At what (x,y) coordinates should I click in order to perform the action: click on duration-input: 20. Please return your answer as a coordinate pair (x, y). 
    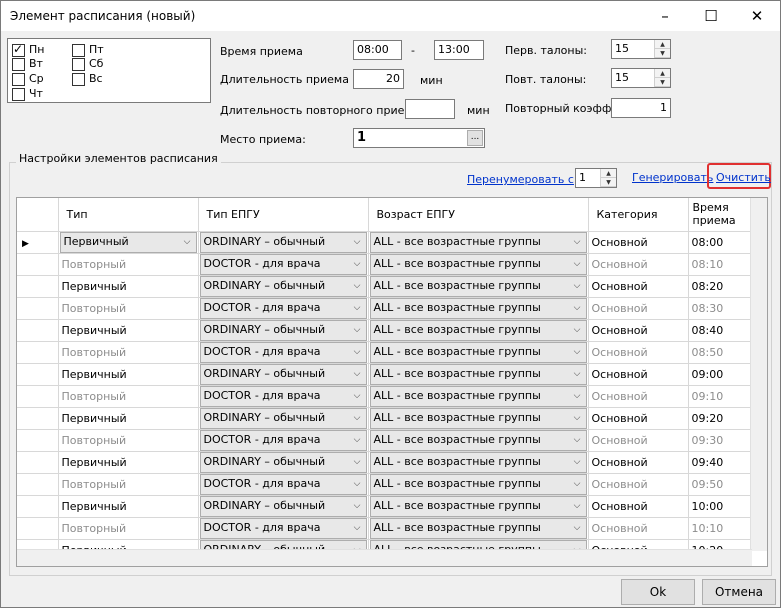
    Looking at the image, I should click on (378, 79).